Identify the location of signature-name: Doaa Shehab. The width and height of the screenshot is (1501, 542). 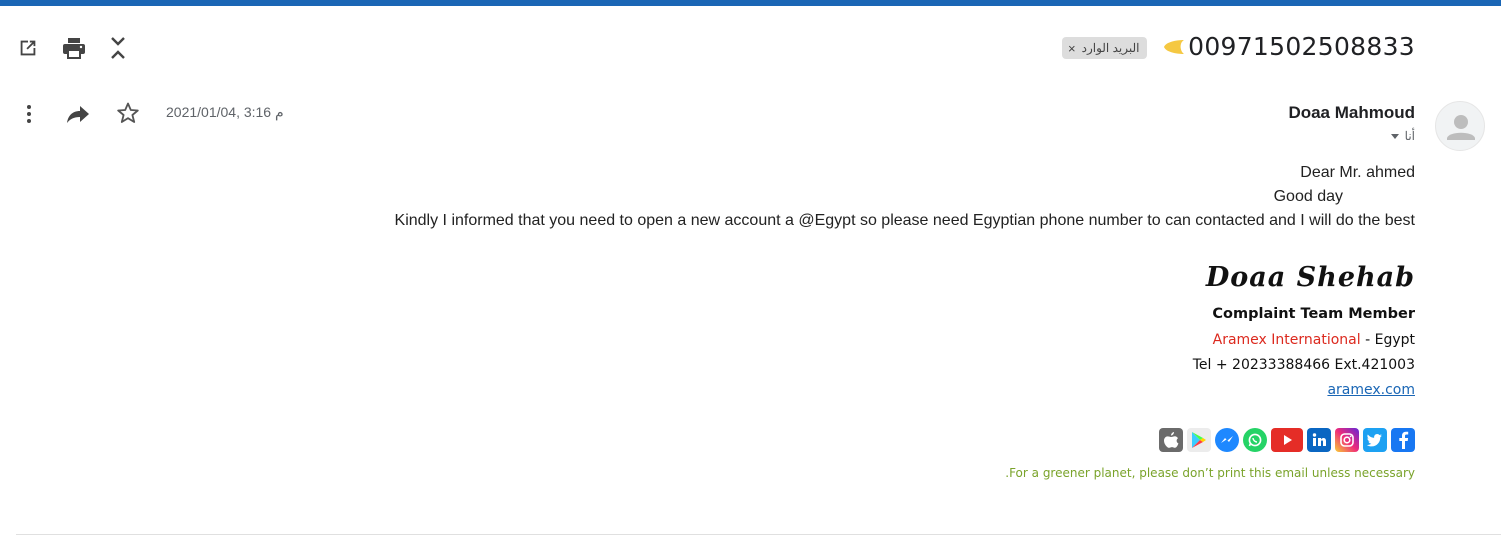
(1310, 277).